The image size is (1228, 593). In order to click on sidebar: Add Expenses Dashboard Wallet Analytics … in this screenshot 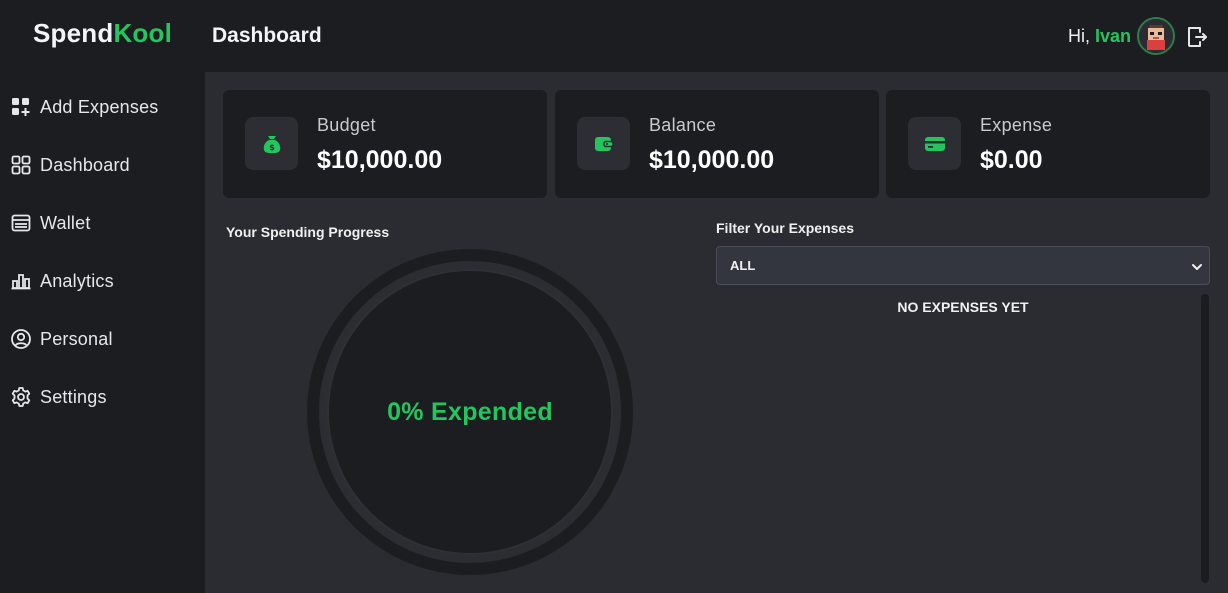, I will do `click(102, 332)`.